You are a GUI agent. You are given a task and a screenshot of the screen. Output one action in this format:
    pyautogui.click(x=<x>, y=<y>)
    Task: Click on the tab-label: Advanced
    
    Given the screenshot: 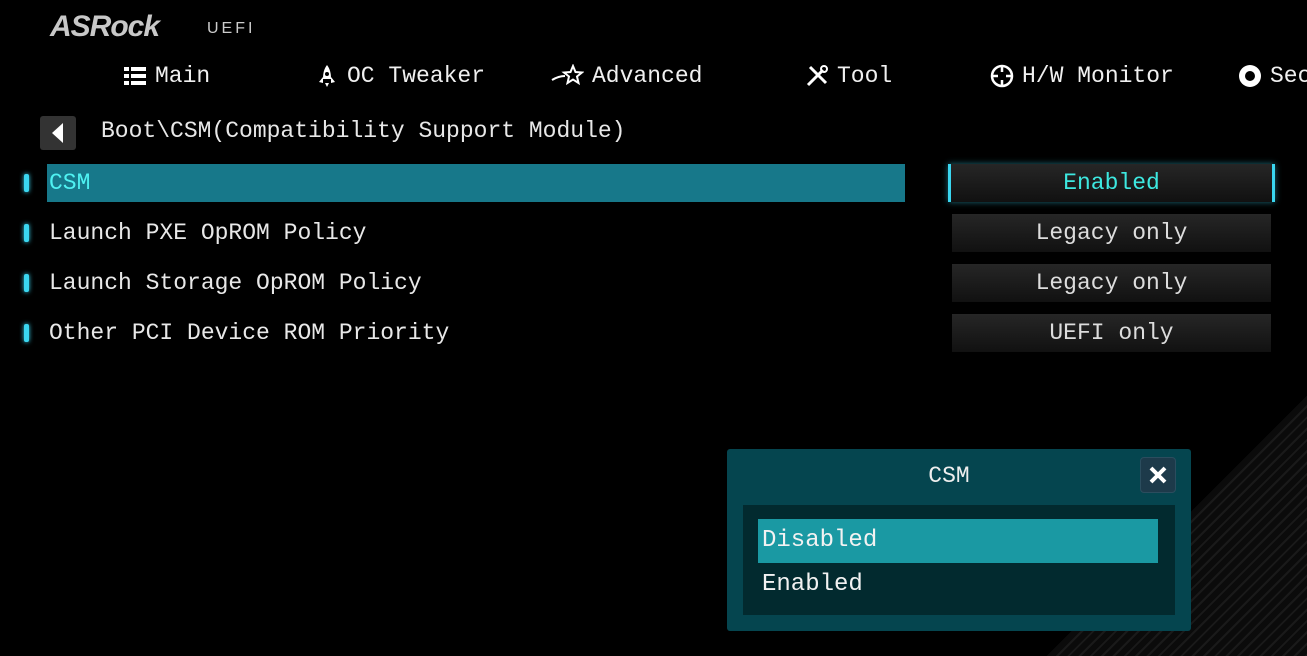 What is the action you would take?
    pyautogui.click(x=647, y=76)
    